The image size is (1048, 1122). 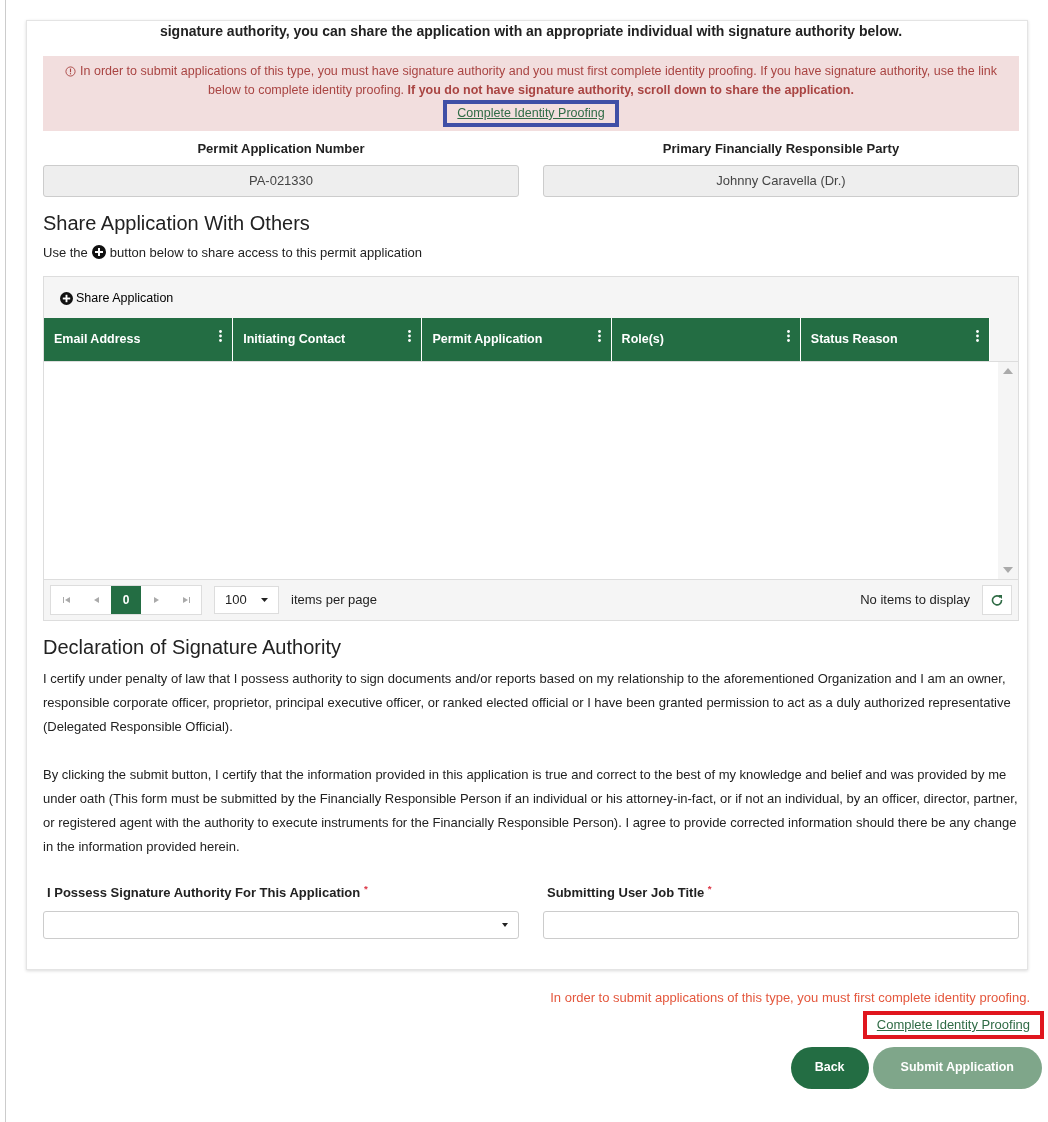 I want to click on error-message: In order to submit applications of this type, you must first complete identity proofing., so click(x=789, y=997).